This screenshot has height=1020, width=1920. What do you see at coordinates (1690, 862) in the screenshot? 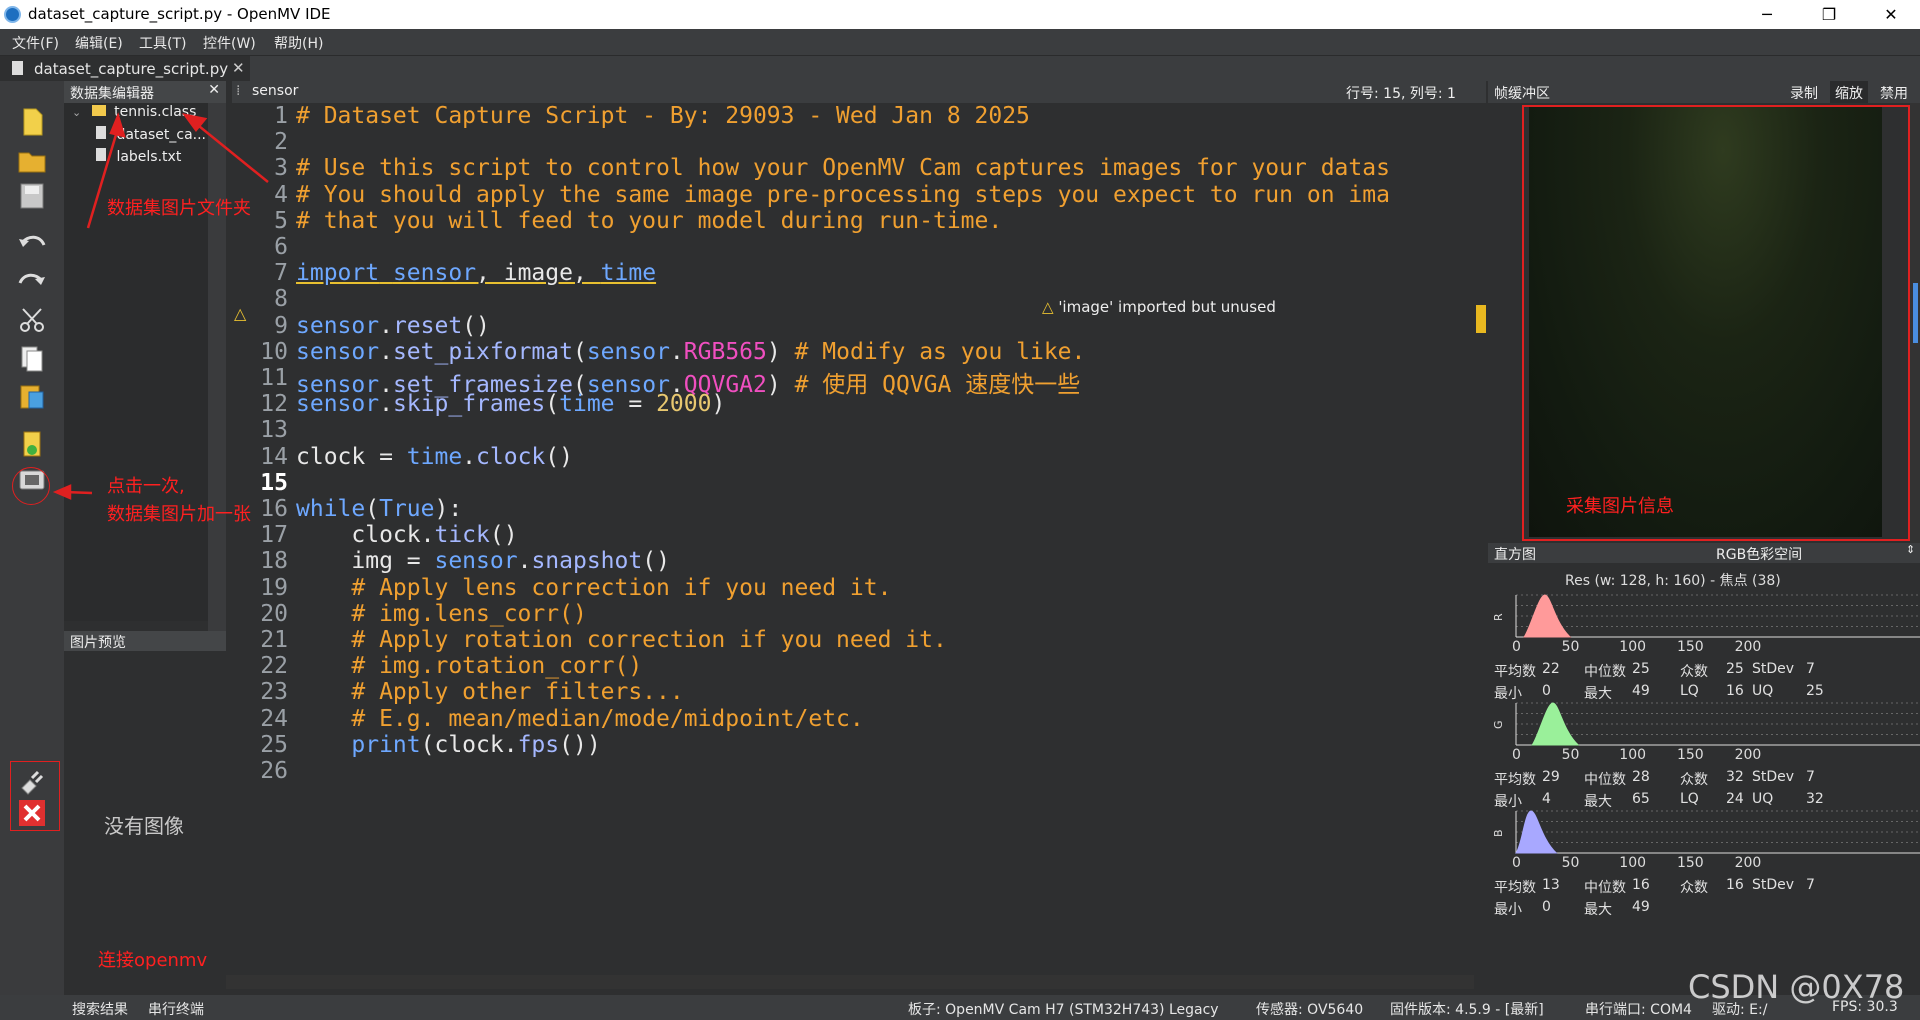
I see `axis-tick-label: 150` at bounding box center [1690, 862].